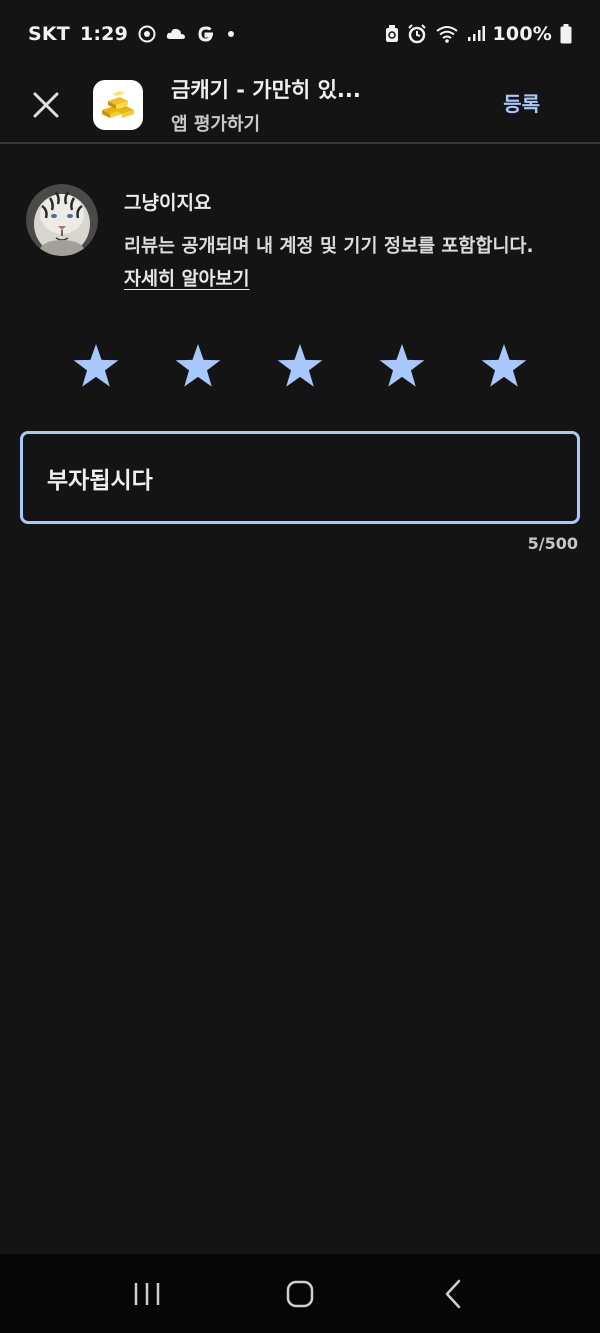 The height and width of the screenshot is (1333, 600). I want to click on character-counter: 5/500, so click(552, 543).